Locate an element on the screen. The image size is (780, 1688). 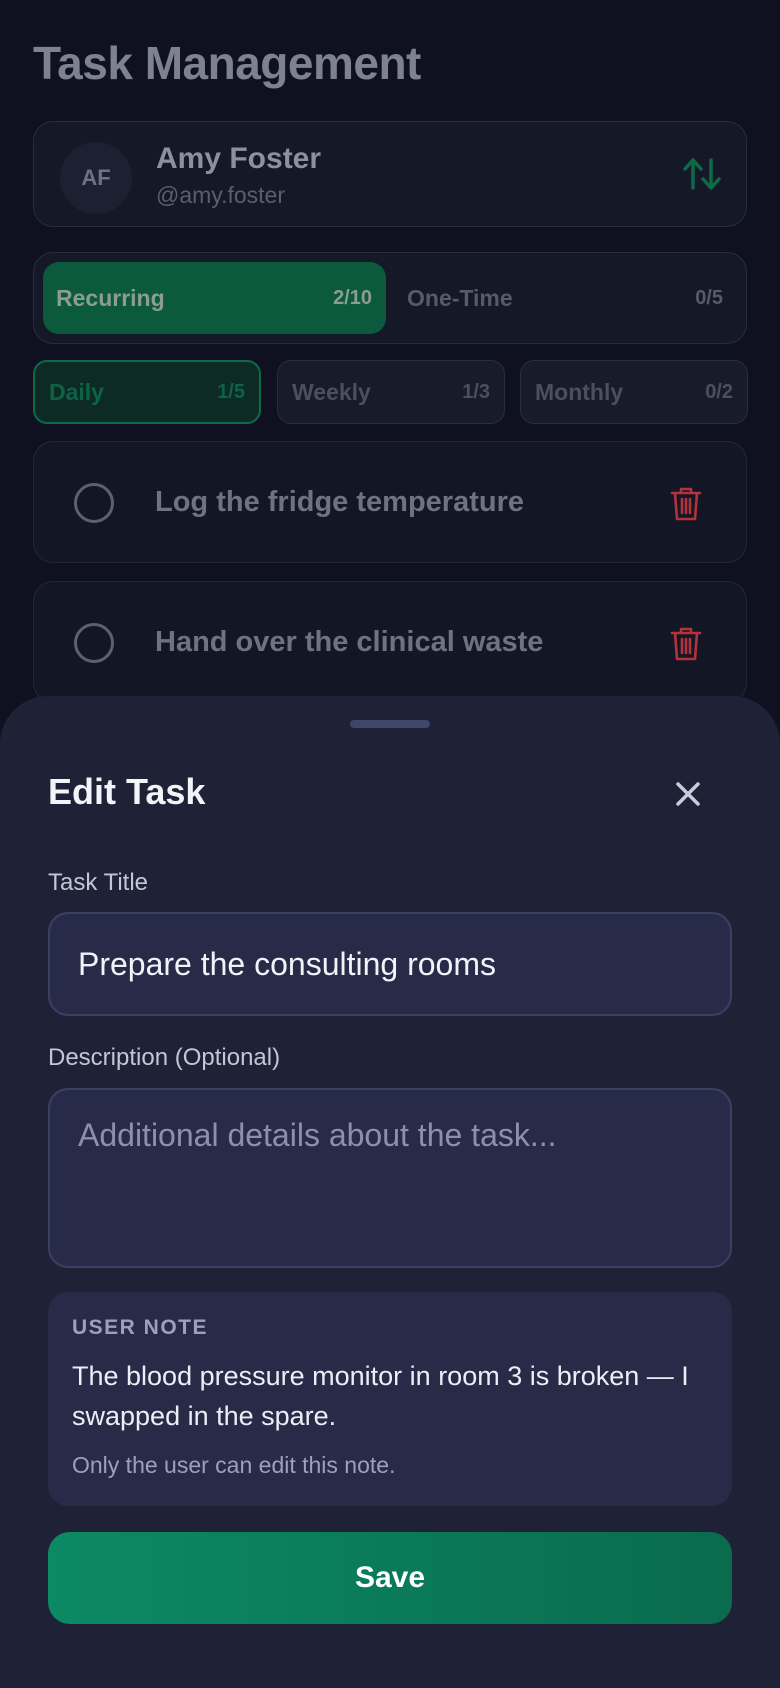
task-title: Log the fridge temperature is located at coordinates (339, 502).